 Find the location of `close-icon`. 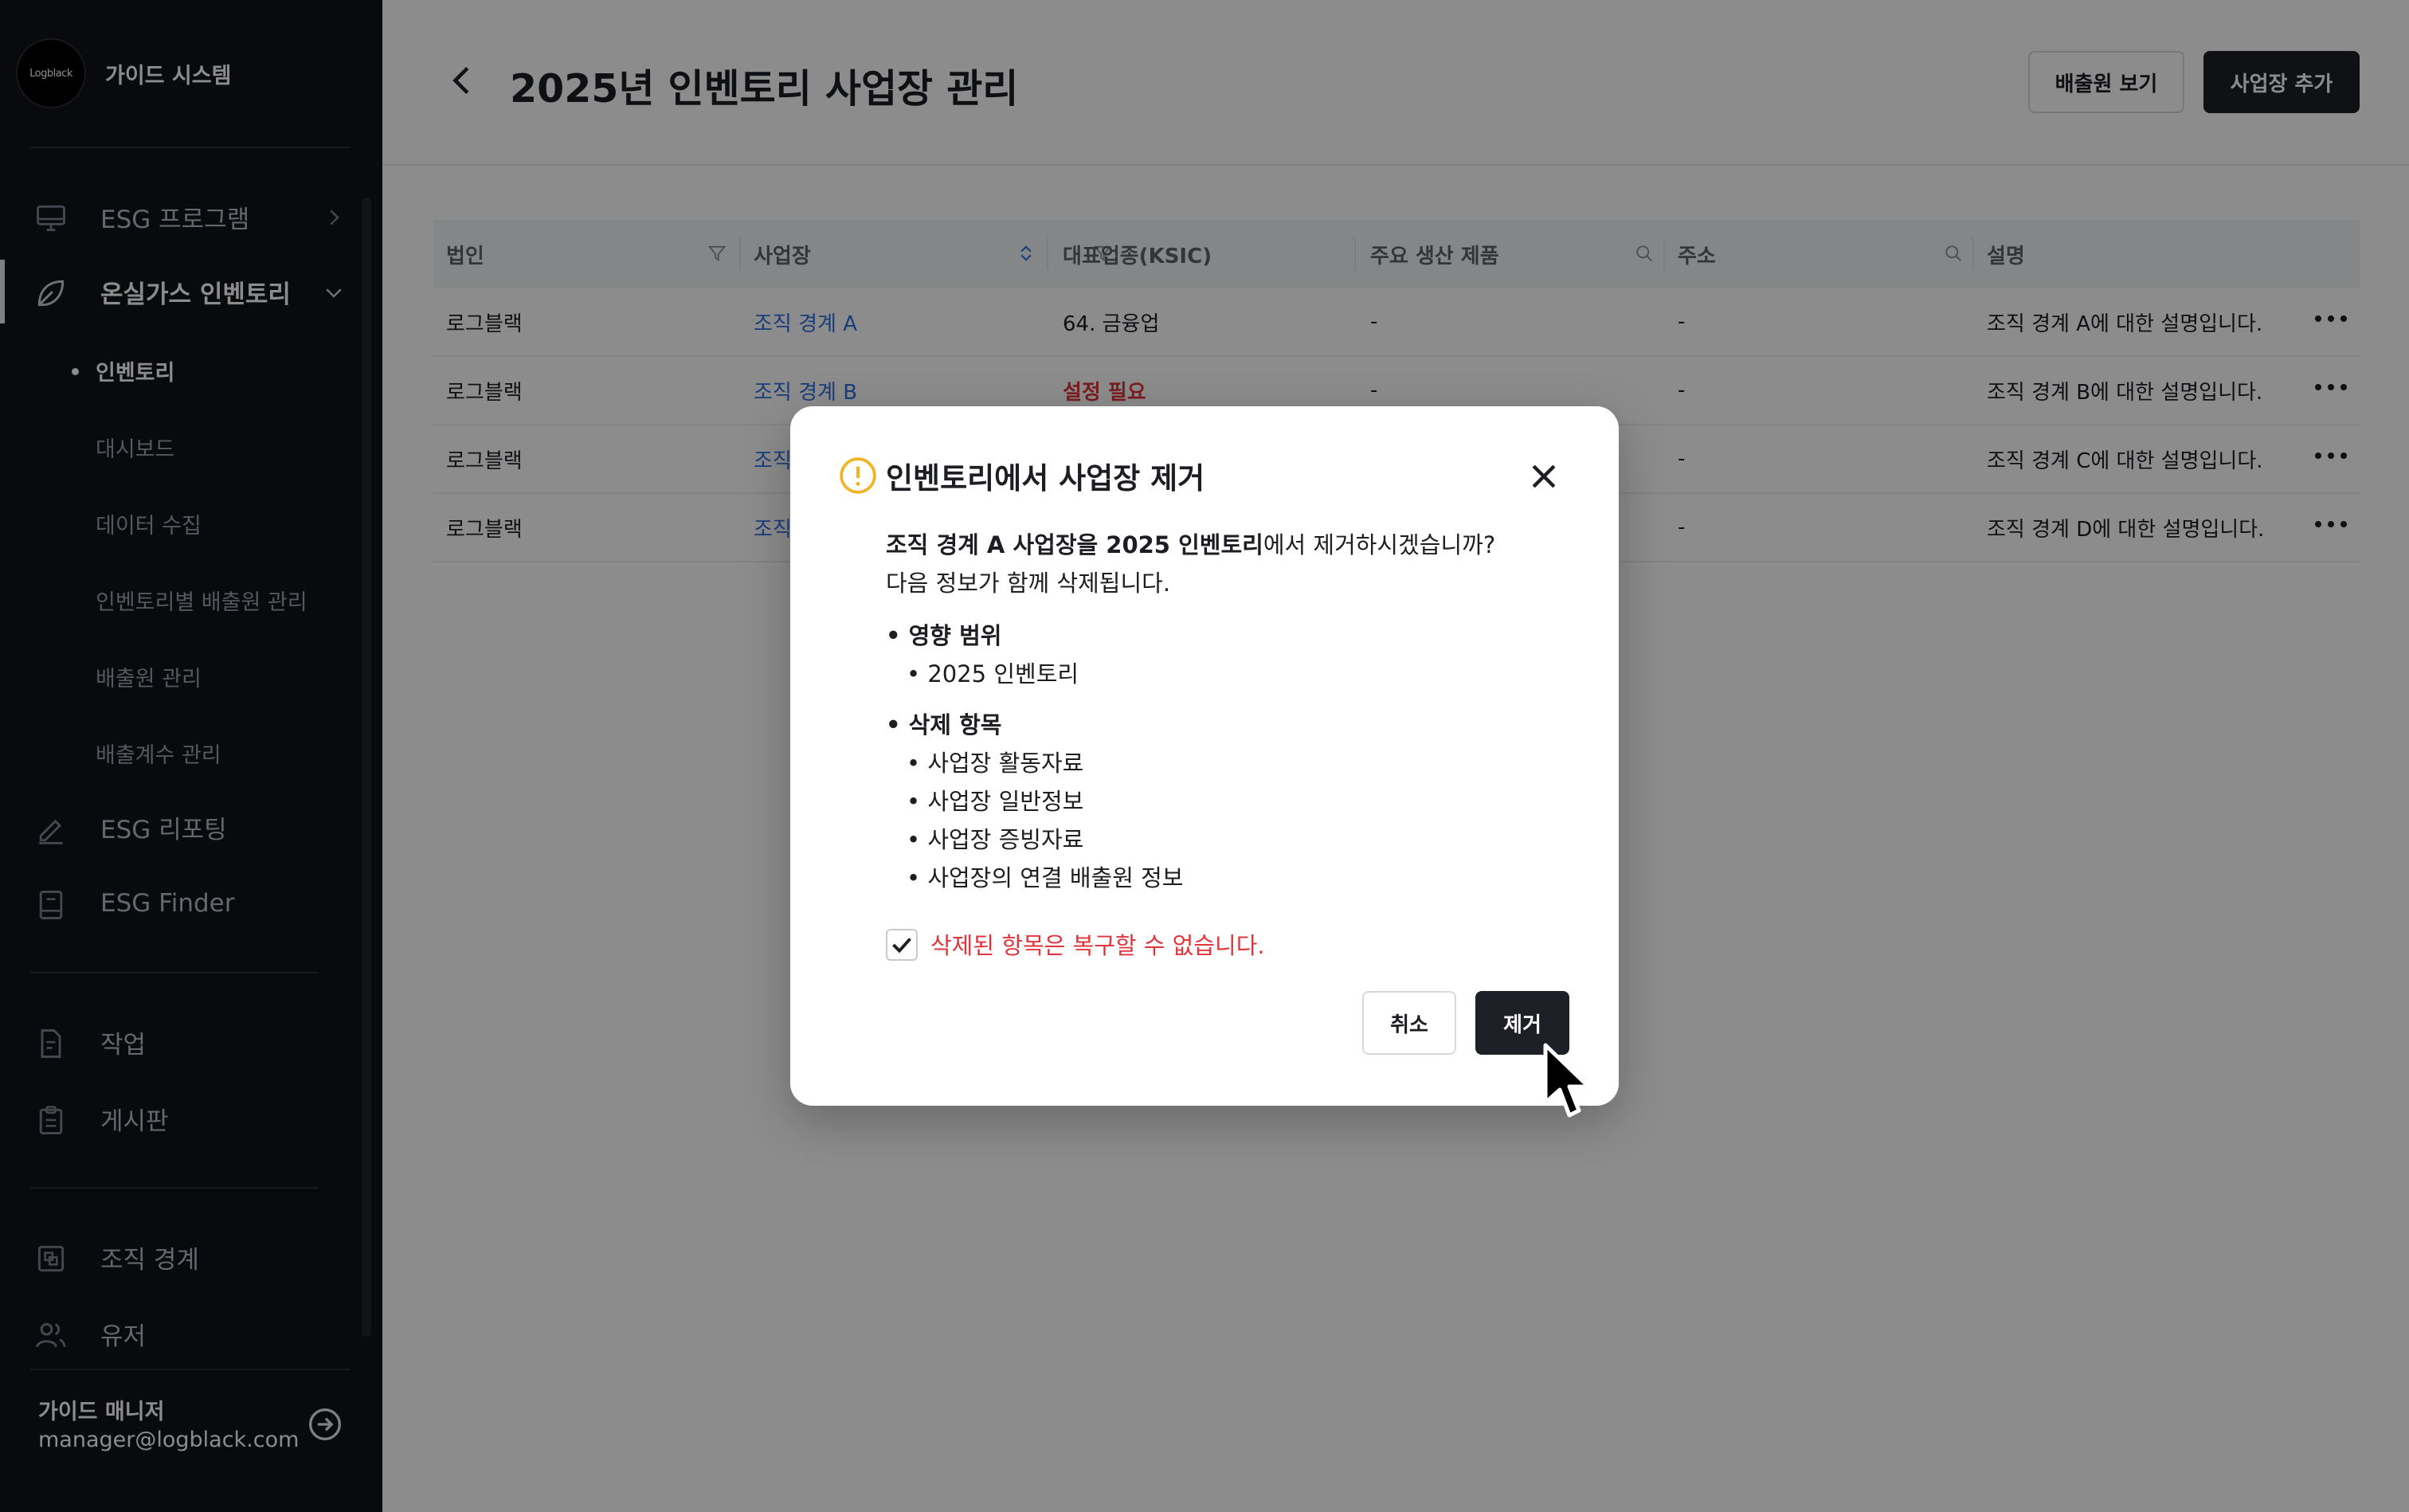

close-icon is located at coordinates (1543, 477).